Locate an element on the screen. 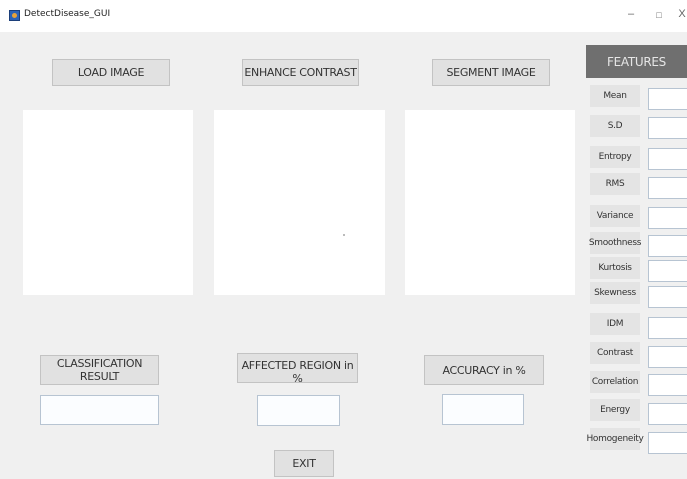 The image size is (687, 479). classification-result-button: CLASSIFICATION RESULT is located at coordinates (99, 370).